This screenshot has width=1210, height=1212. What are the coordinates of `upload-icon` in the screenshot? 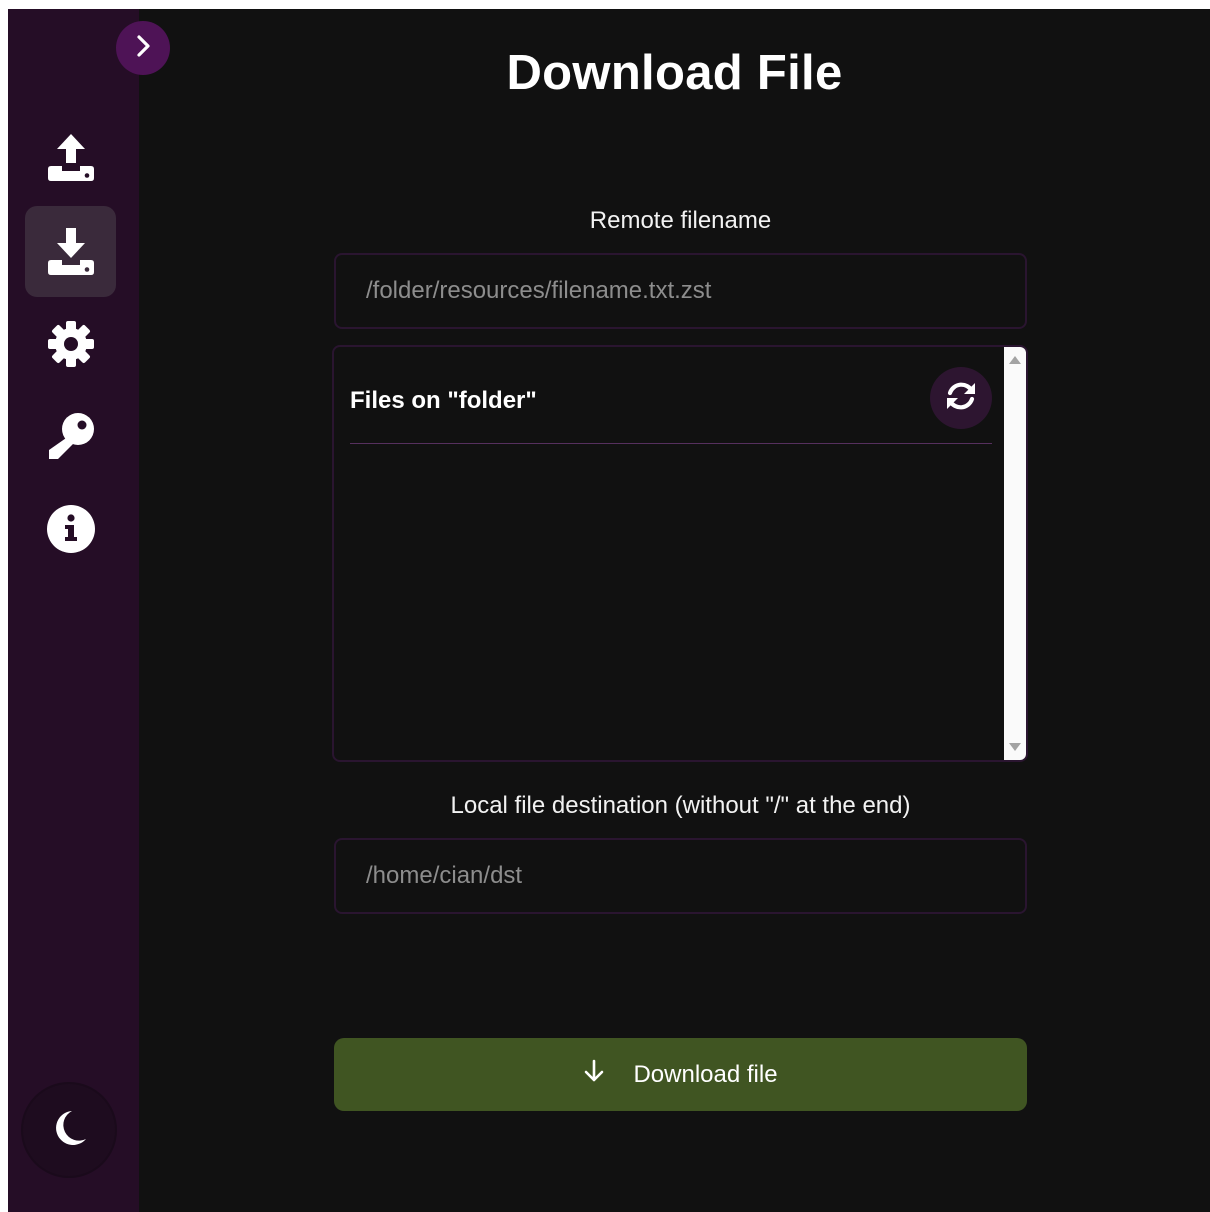 It's located at (71, 158).